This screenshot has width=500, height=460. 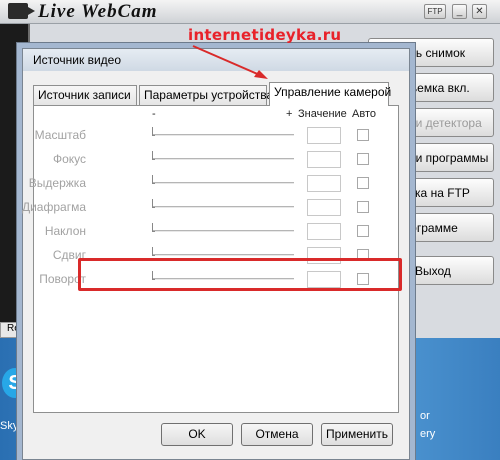 I want to click on pan-slider, so click(x=223, y=251).